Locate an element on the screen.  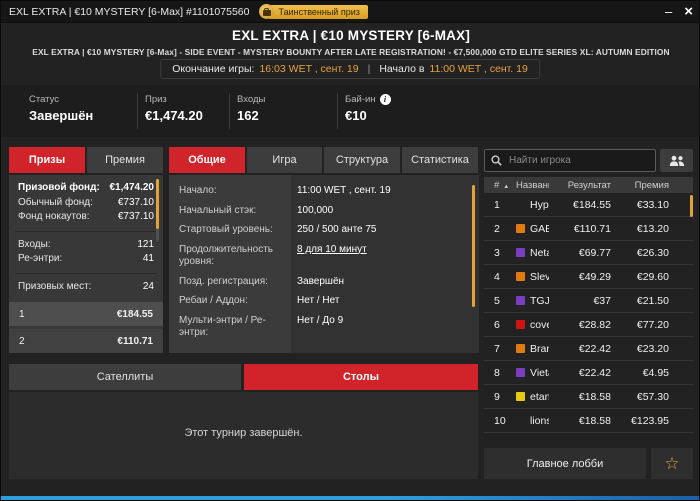
search-input is located at coordinates (574, 160).